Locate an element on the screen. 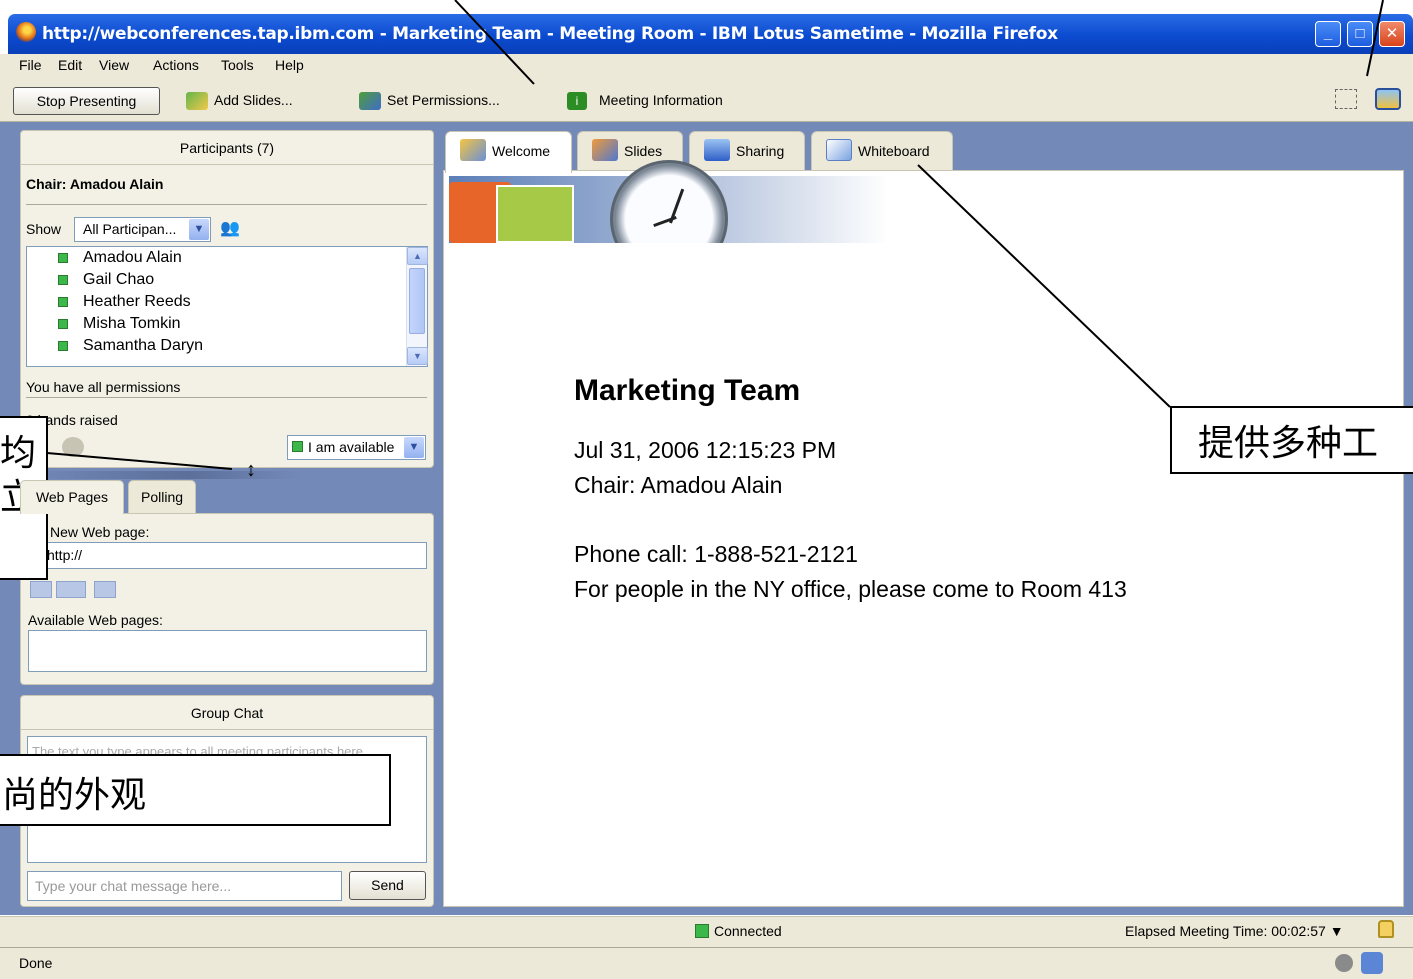 The image size is (1413, 979). menu-actions: Actions is located at coordinates (176, 65).